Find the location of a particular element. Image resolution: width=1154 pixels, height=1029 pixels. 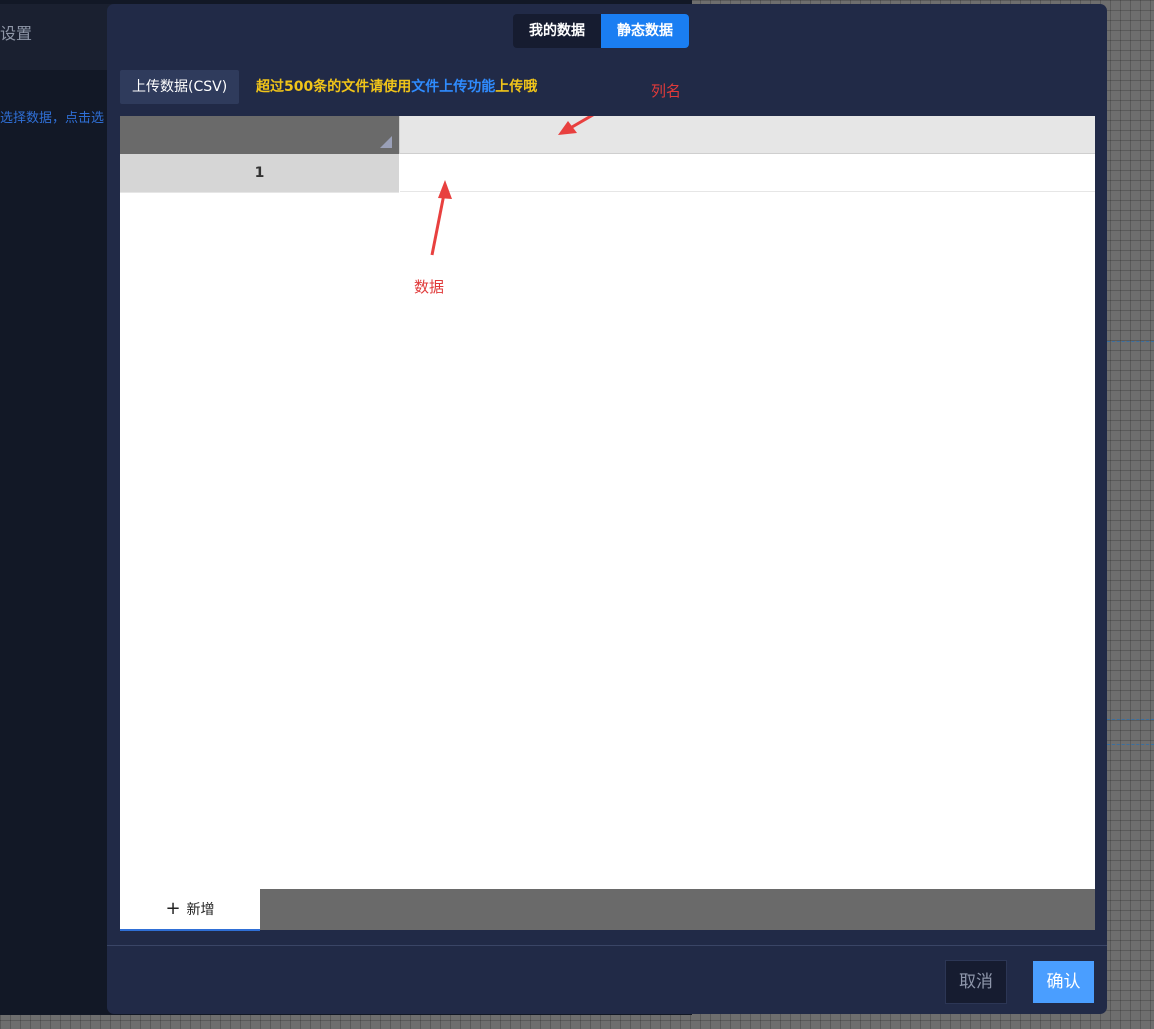

upload-csv-button: 上传数据(CSV) is located at coordinates (180, 87).